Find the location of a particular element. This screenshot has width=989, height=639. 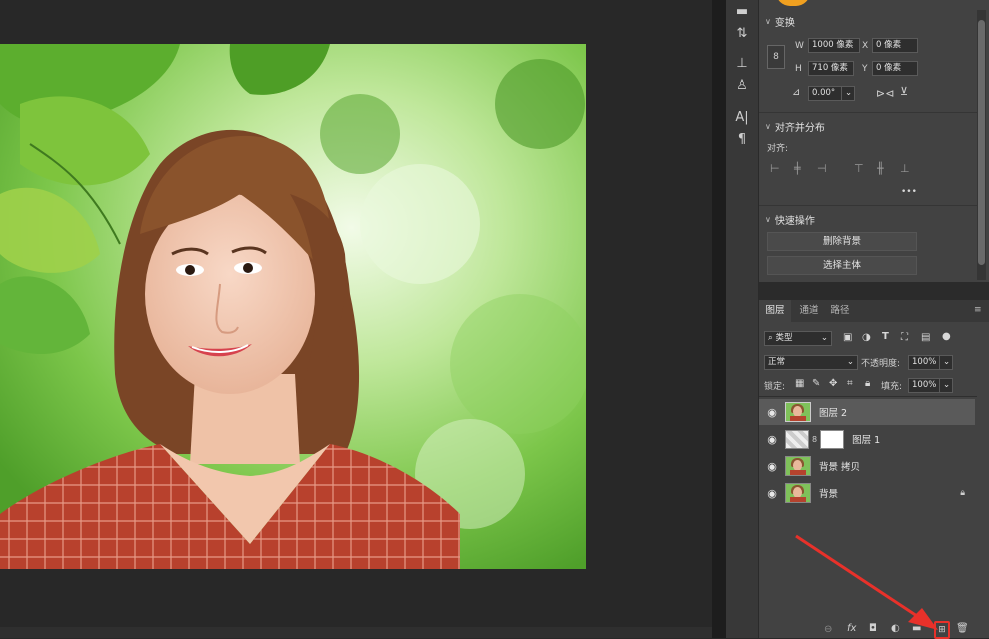

flip-horizontal-icon: ⊳⊲ is located at coordinates (885, 93).